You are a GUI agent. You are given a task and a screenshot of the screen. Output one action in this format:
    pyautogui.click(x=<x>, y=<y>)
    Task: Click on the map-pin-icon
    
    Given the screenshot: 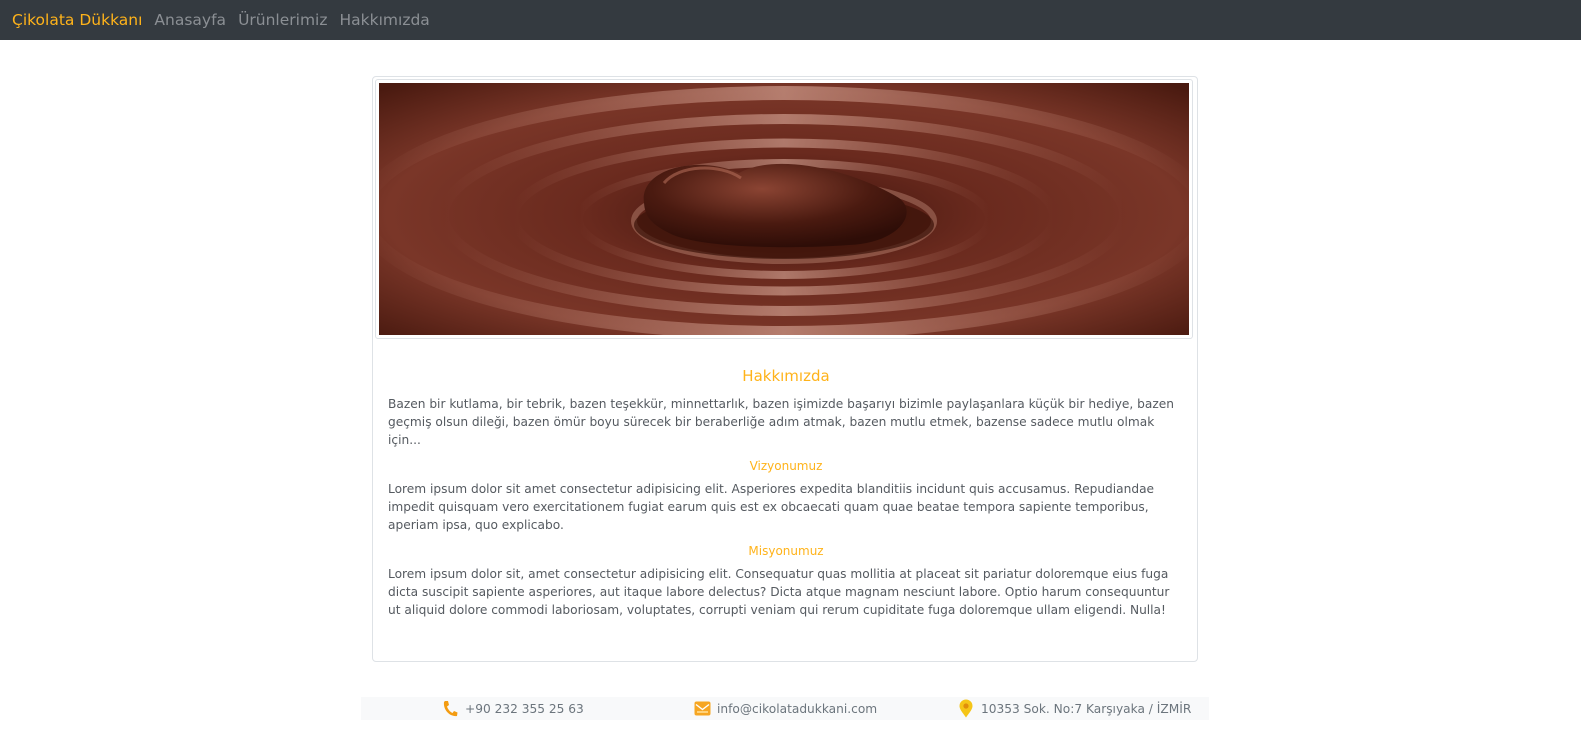 What is the action you would take?
    pyautogui.click(x=966, y=709)
    